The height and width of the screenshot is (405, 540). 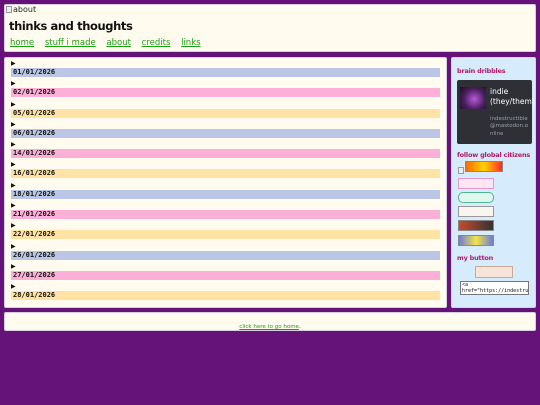 I want to click on entry-date: 02/01/2026, so click(x=225, y=93).